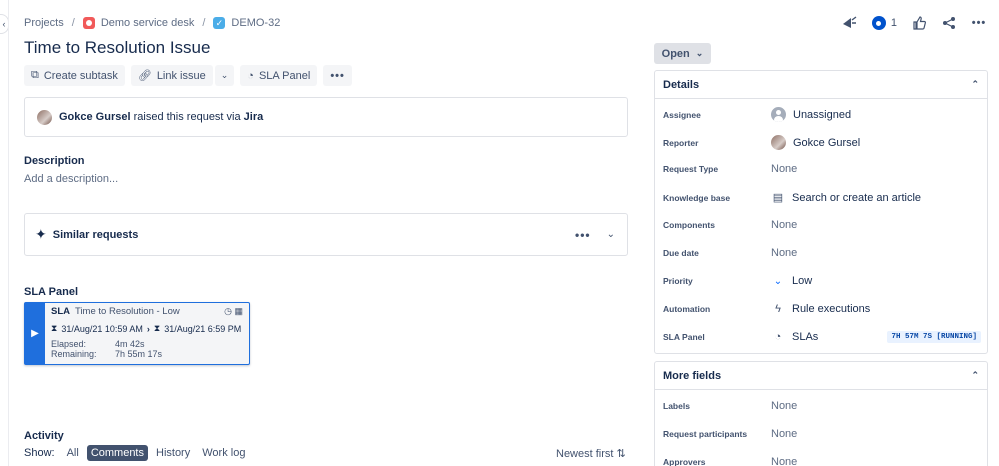  What do you see at coordinates (821, 376) in the screenshot?
I see `more-fields-header: More fields ⌃` at bounding box center [821, 376].